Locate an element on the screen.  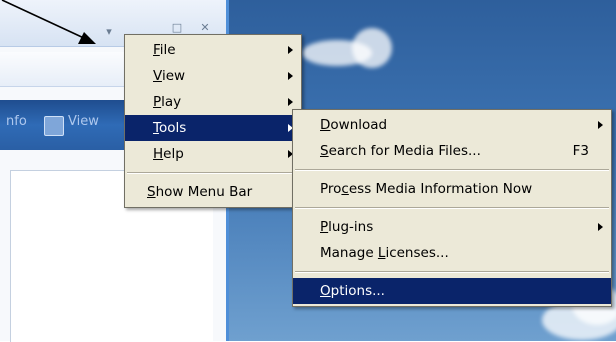
view-icon is located at coordinates (54, 126).